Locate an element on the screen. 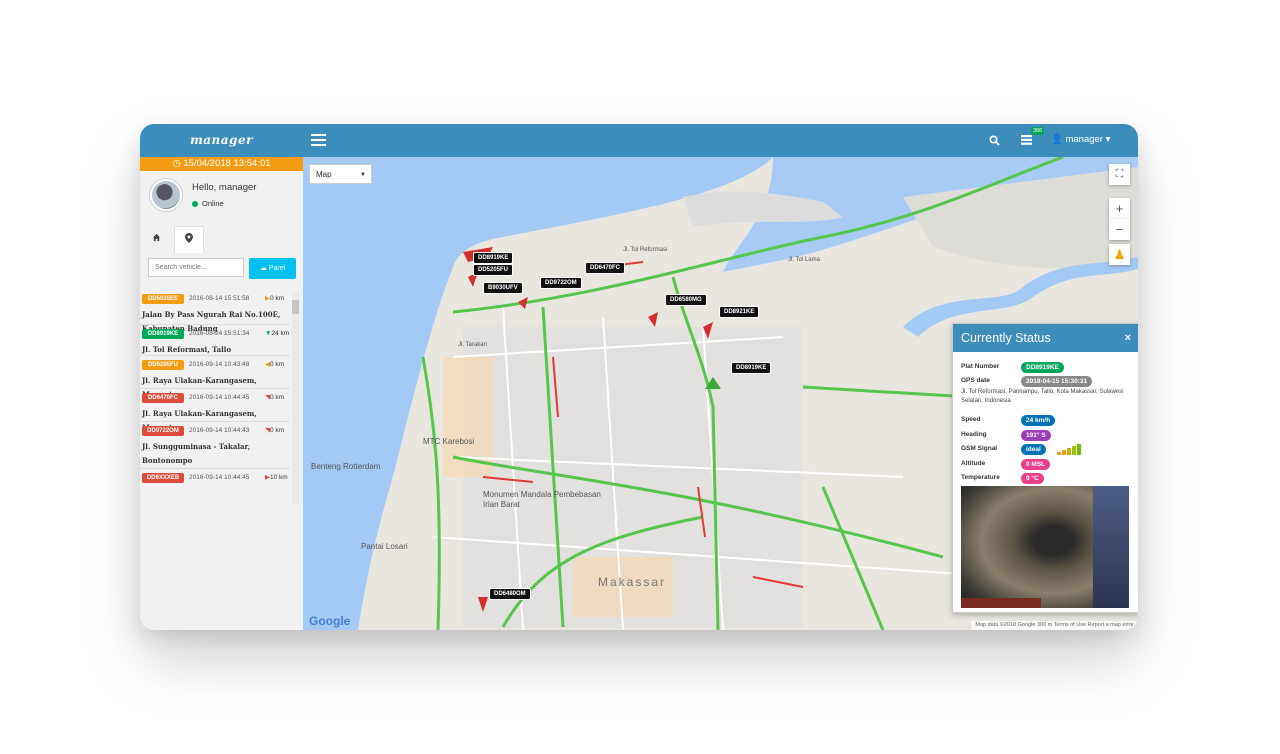  map-label: Pantai Losari is located at coordinates (384, 546).